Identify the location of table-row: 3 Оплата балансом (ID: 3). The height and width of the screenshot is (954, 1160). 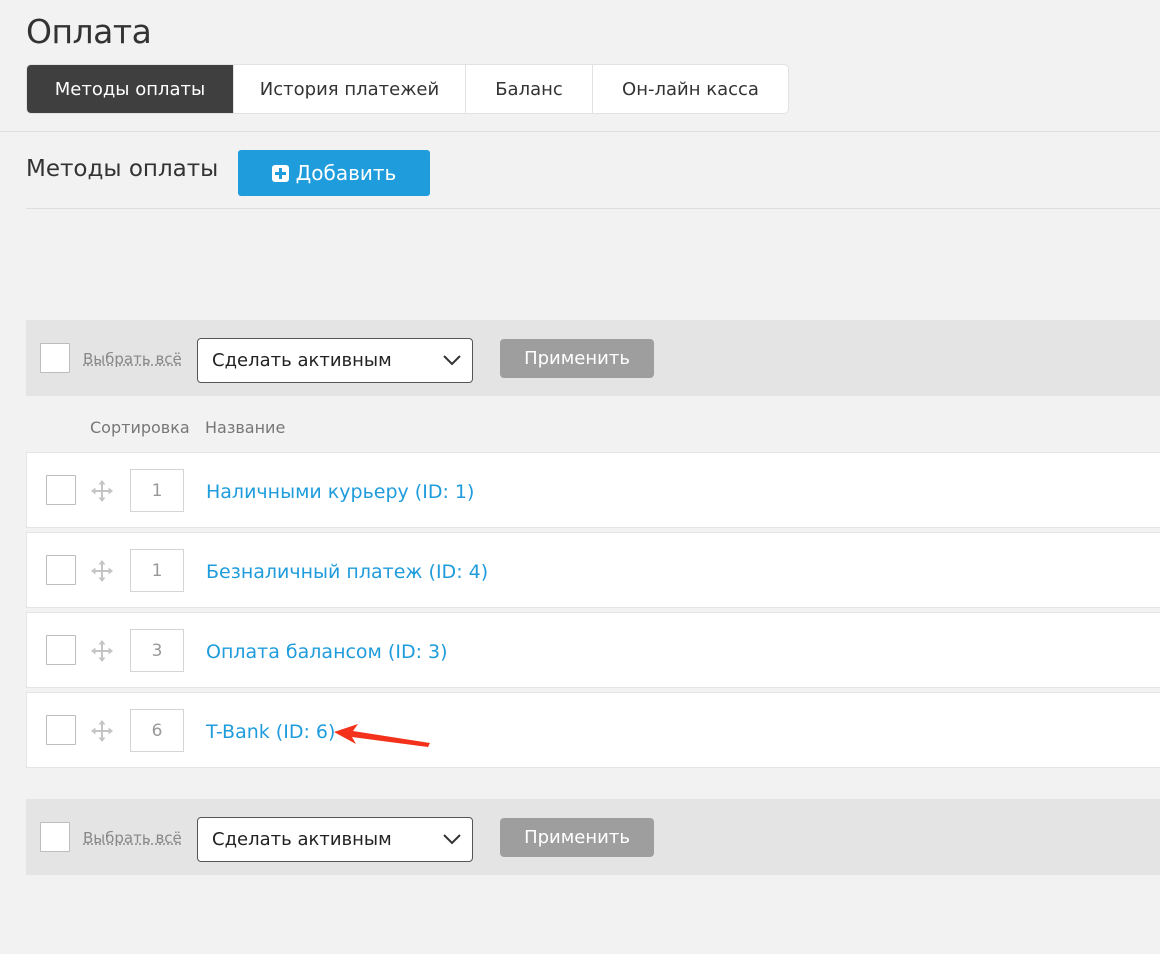
(593, 650).